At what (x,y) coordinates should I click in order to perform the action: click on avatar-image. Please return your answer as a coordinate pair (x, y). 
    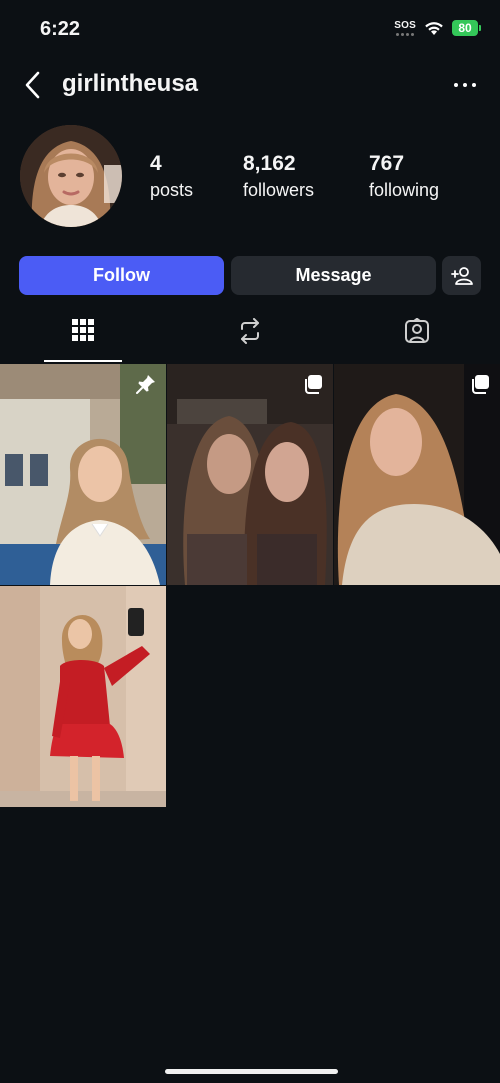
    Looking at the image, I should click on (71, 176).